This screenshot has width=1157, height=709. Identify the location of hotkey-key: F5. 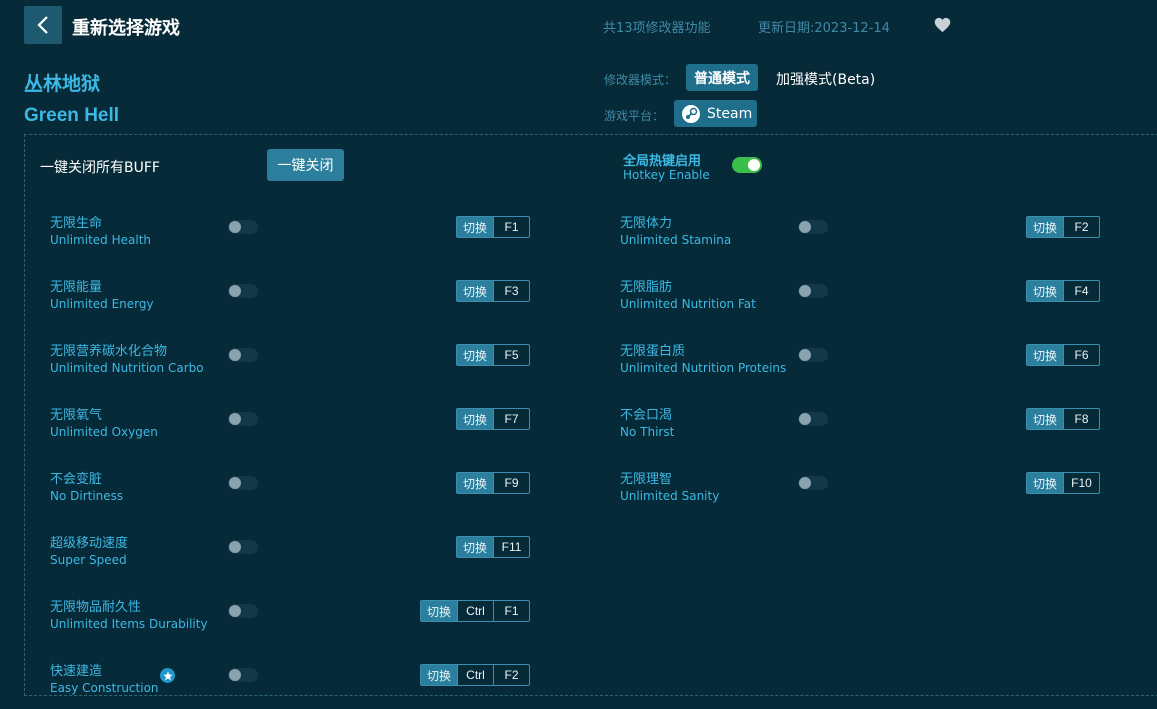
(511, 355).